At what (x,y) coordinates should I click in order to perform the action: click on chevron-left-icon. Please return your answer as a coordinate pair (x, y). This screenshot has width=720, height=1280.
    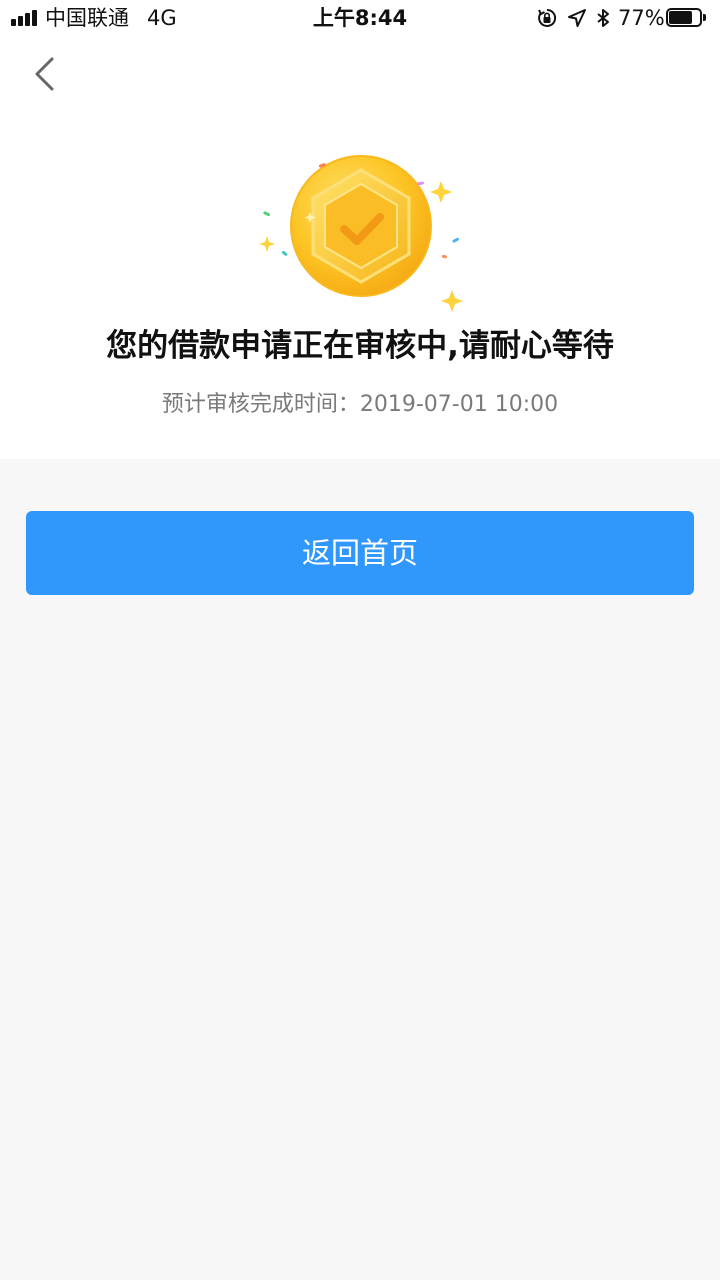
    Looking at the image, I should click on (46, 74).